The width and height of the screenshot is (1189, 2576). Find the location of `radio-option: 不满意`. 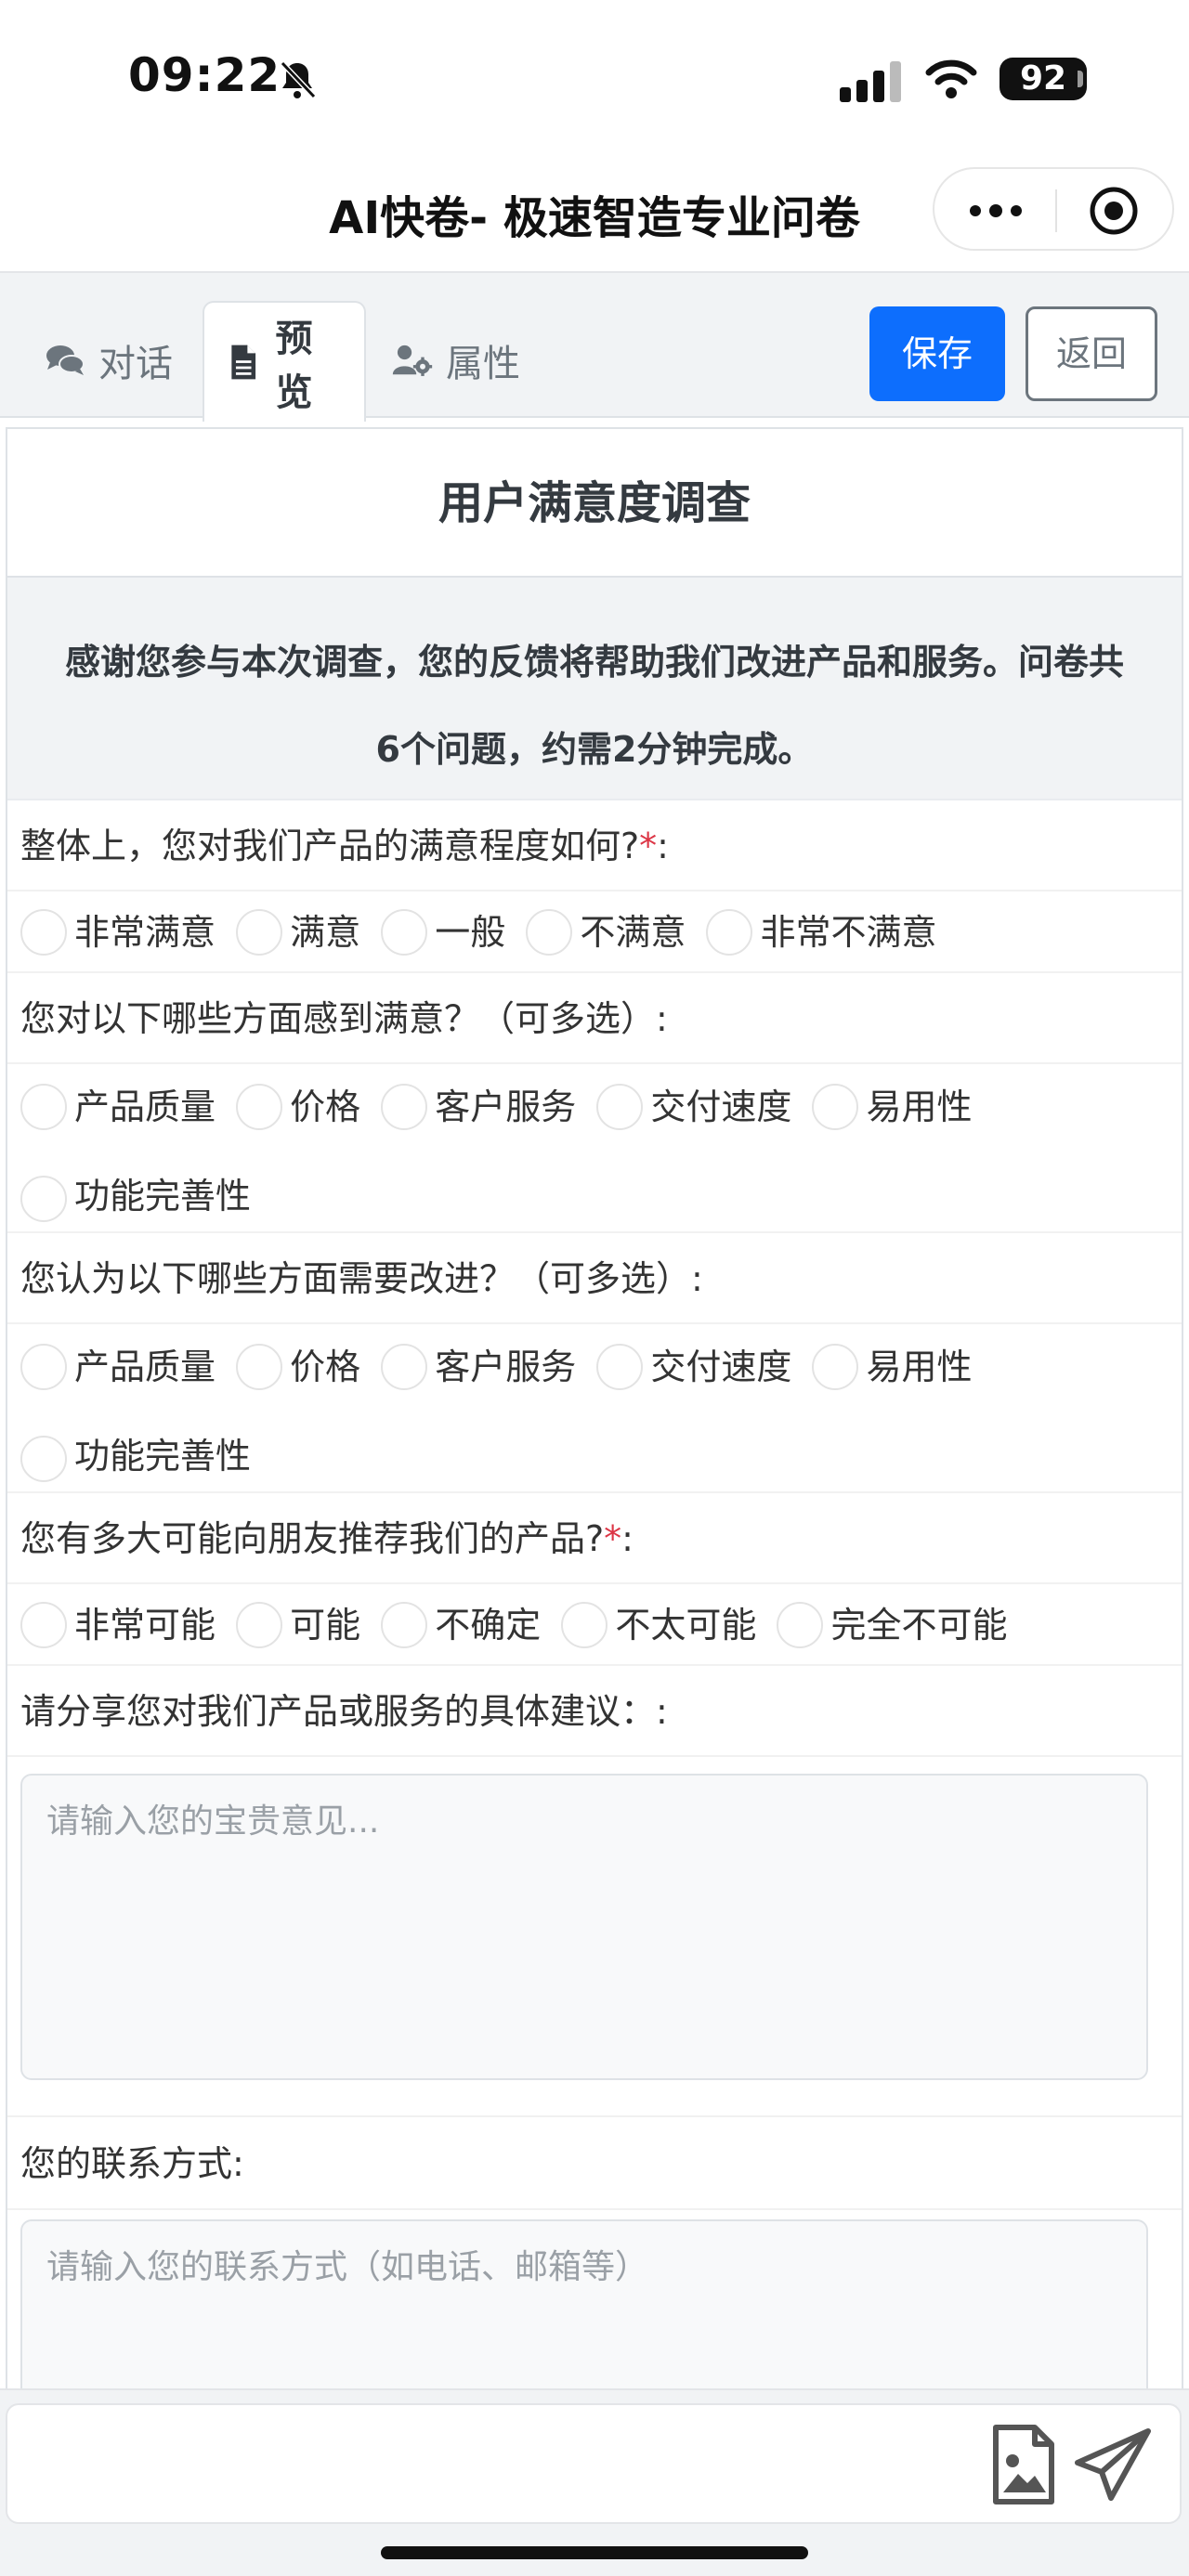

radio-option: 不满意 is located at coordinates (606, 932).